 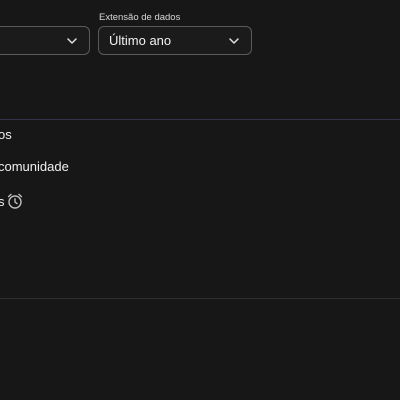 I want to click on list-item: s, so click(x=12, y=201).